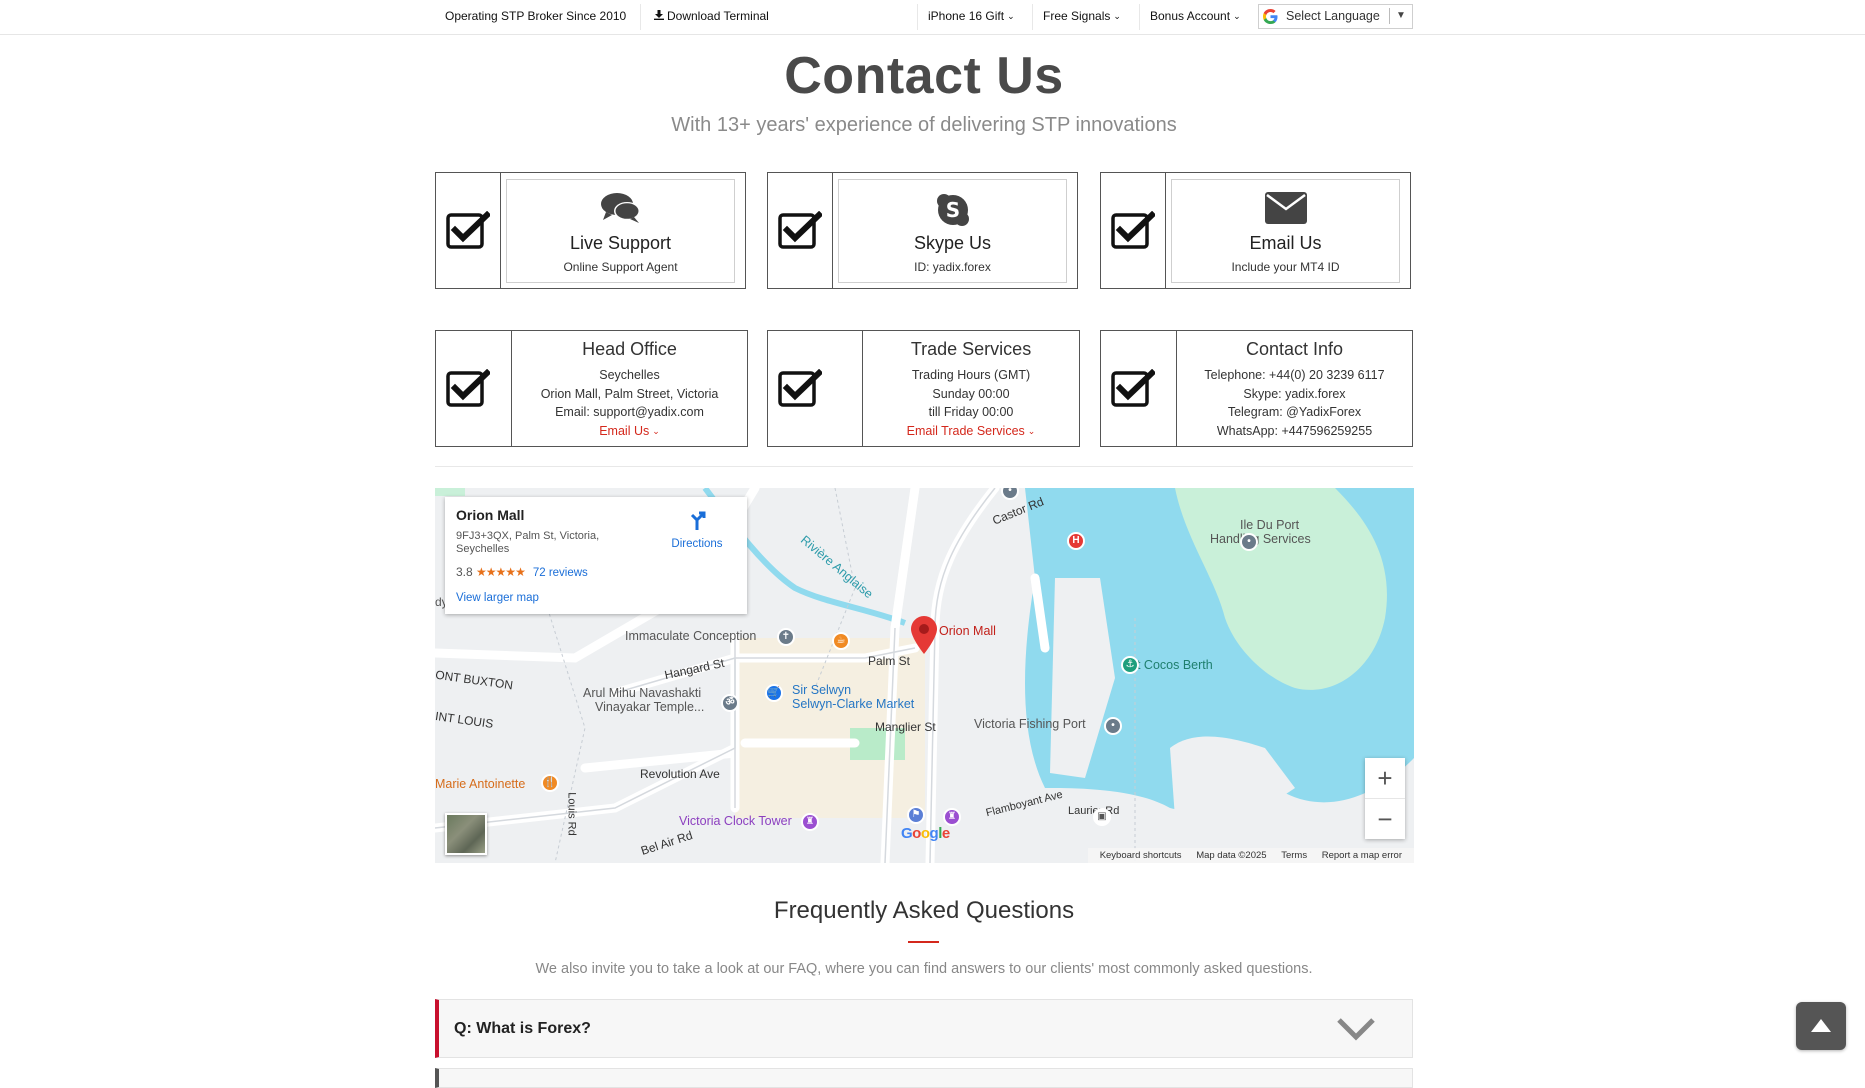  I want to click on skype-card: S Skype Us ID: yadix.forex, so click(922, 230).